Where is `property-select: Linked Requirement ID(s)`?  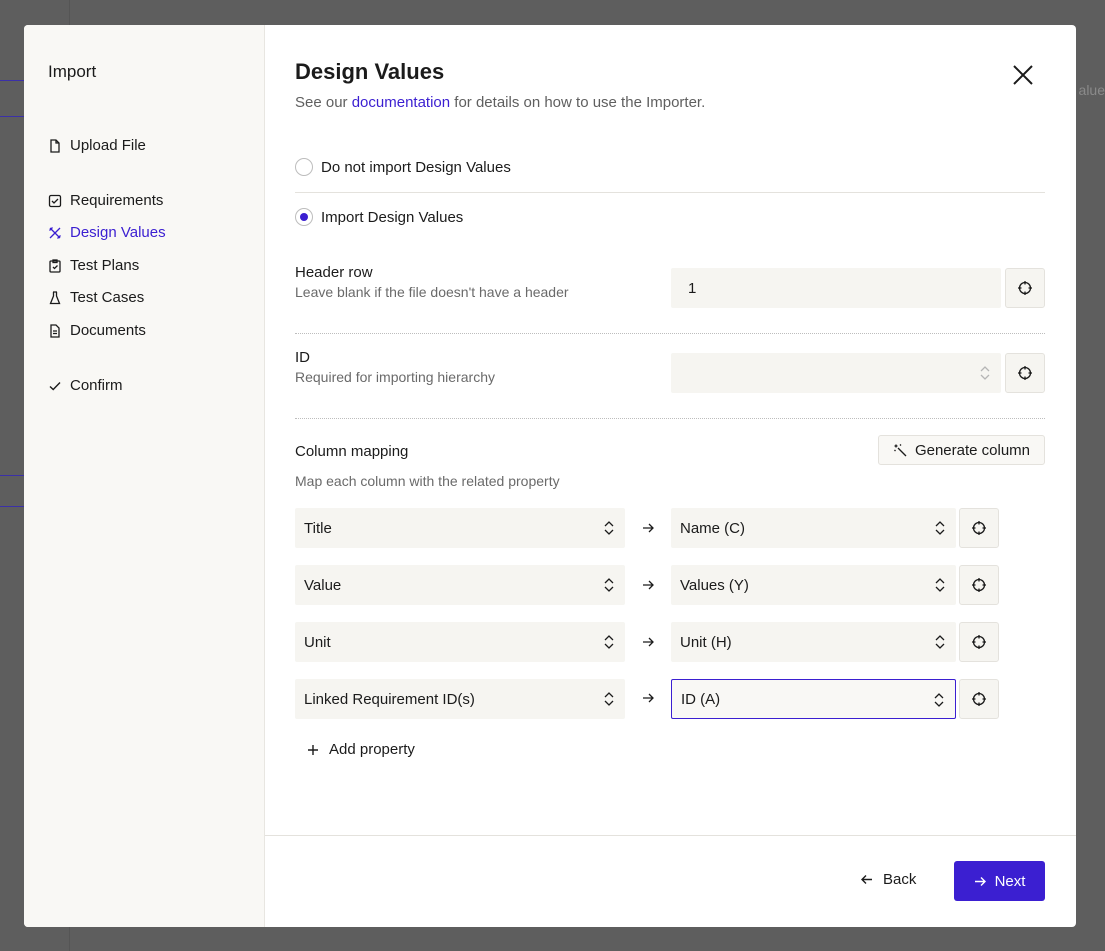
property-select: Linked Requirement ID(s) is located at coordinates (460, 699).